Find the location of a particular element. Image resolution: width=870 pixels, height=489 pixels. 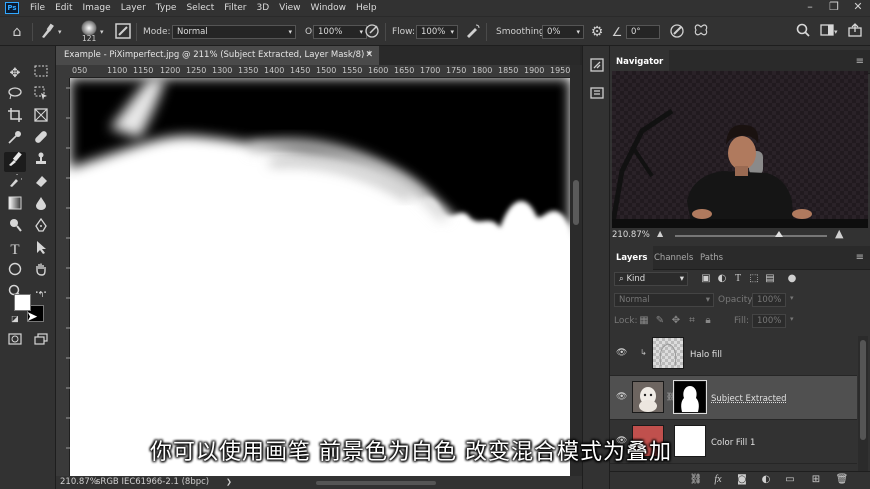

gradient-tool-icon is located at coordinates (15, 206).